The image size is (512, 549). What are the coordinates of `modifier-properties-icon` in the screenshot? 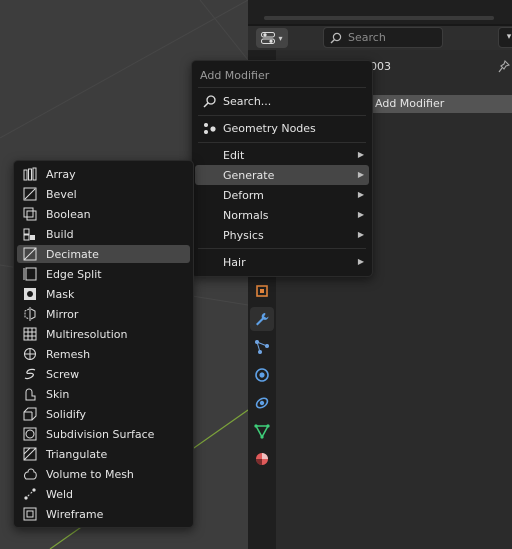 It's located at (262, 319).